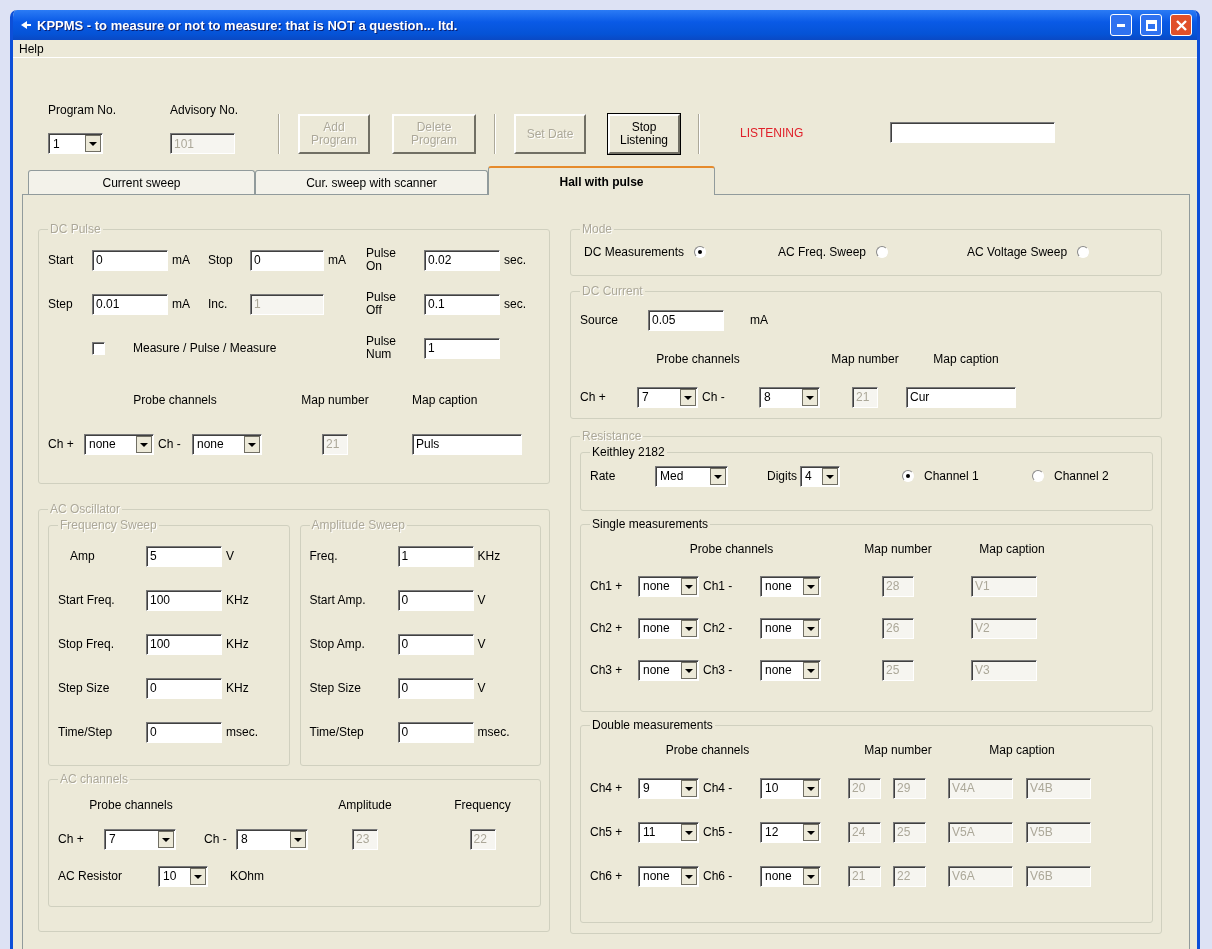 Image resolution: width=1212 pixels, height=949 pixels. Describe the element at coordinates (782, 476) in the screenshot. I see `field-label: Digits` at that location.